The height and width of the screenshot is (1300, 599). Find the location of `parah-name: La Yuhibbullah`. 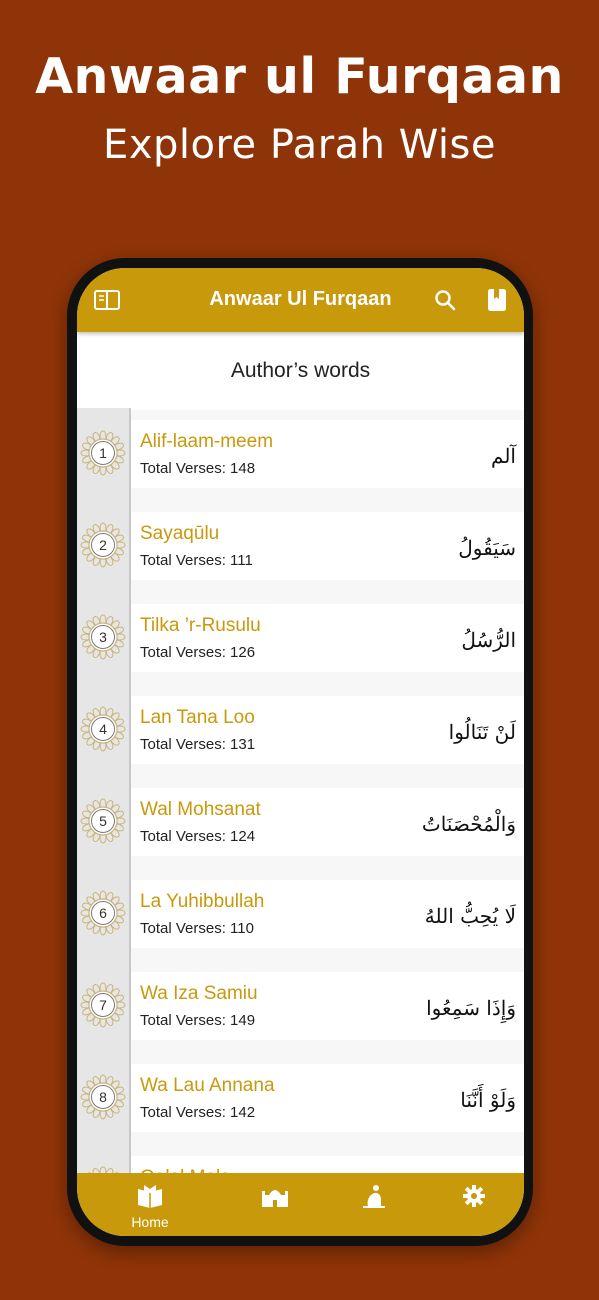

parah-name: La Yuhibbullah is located at coordinates (202, 901).